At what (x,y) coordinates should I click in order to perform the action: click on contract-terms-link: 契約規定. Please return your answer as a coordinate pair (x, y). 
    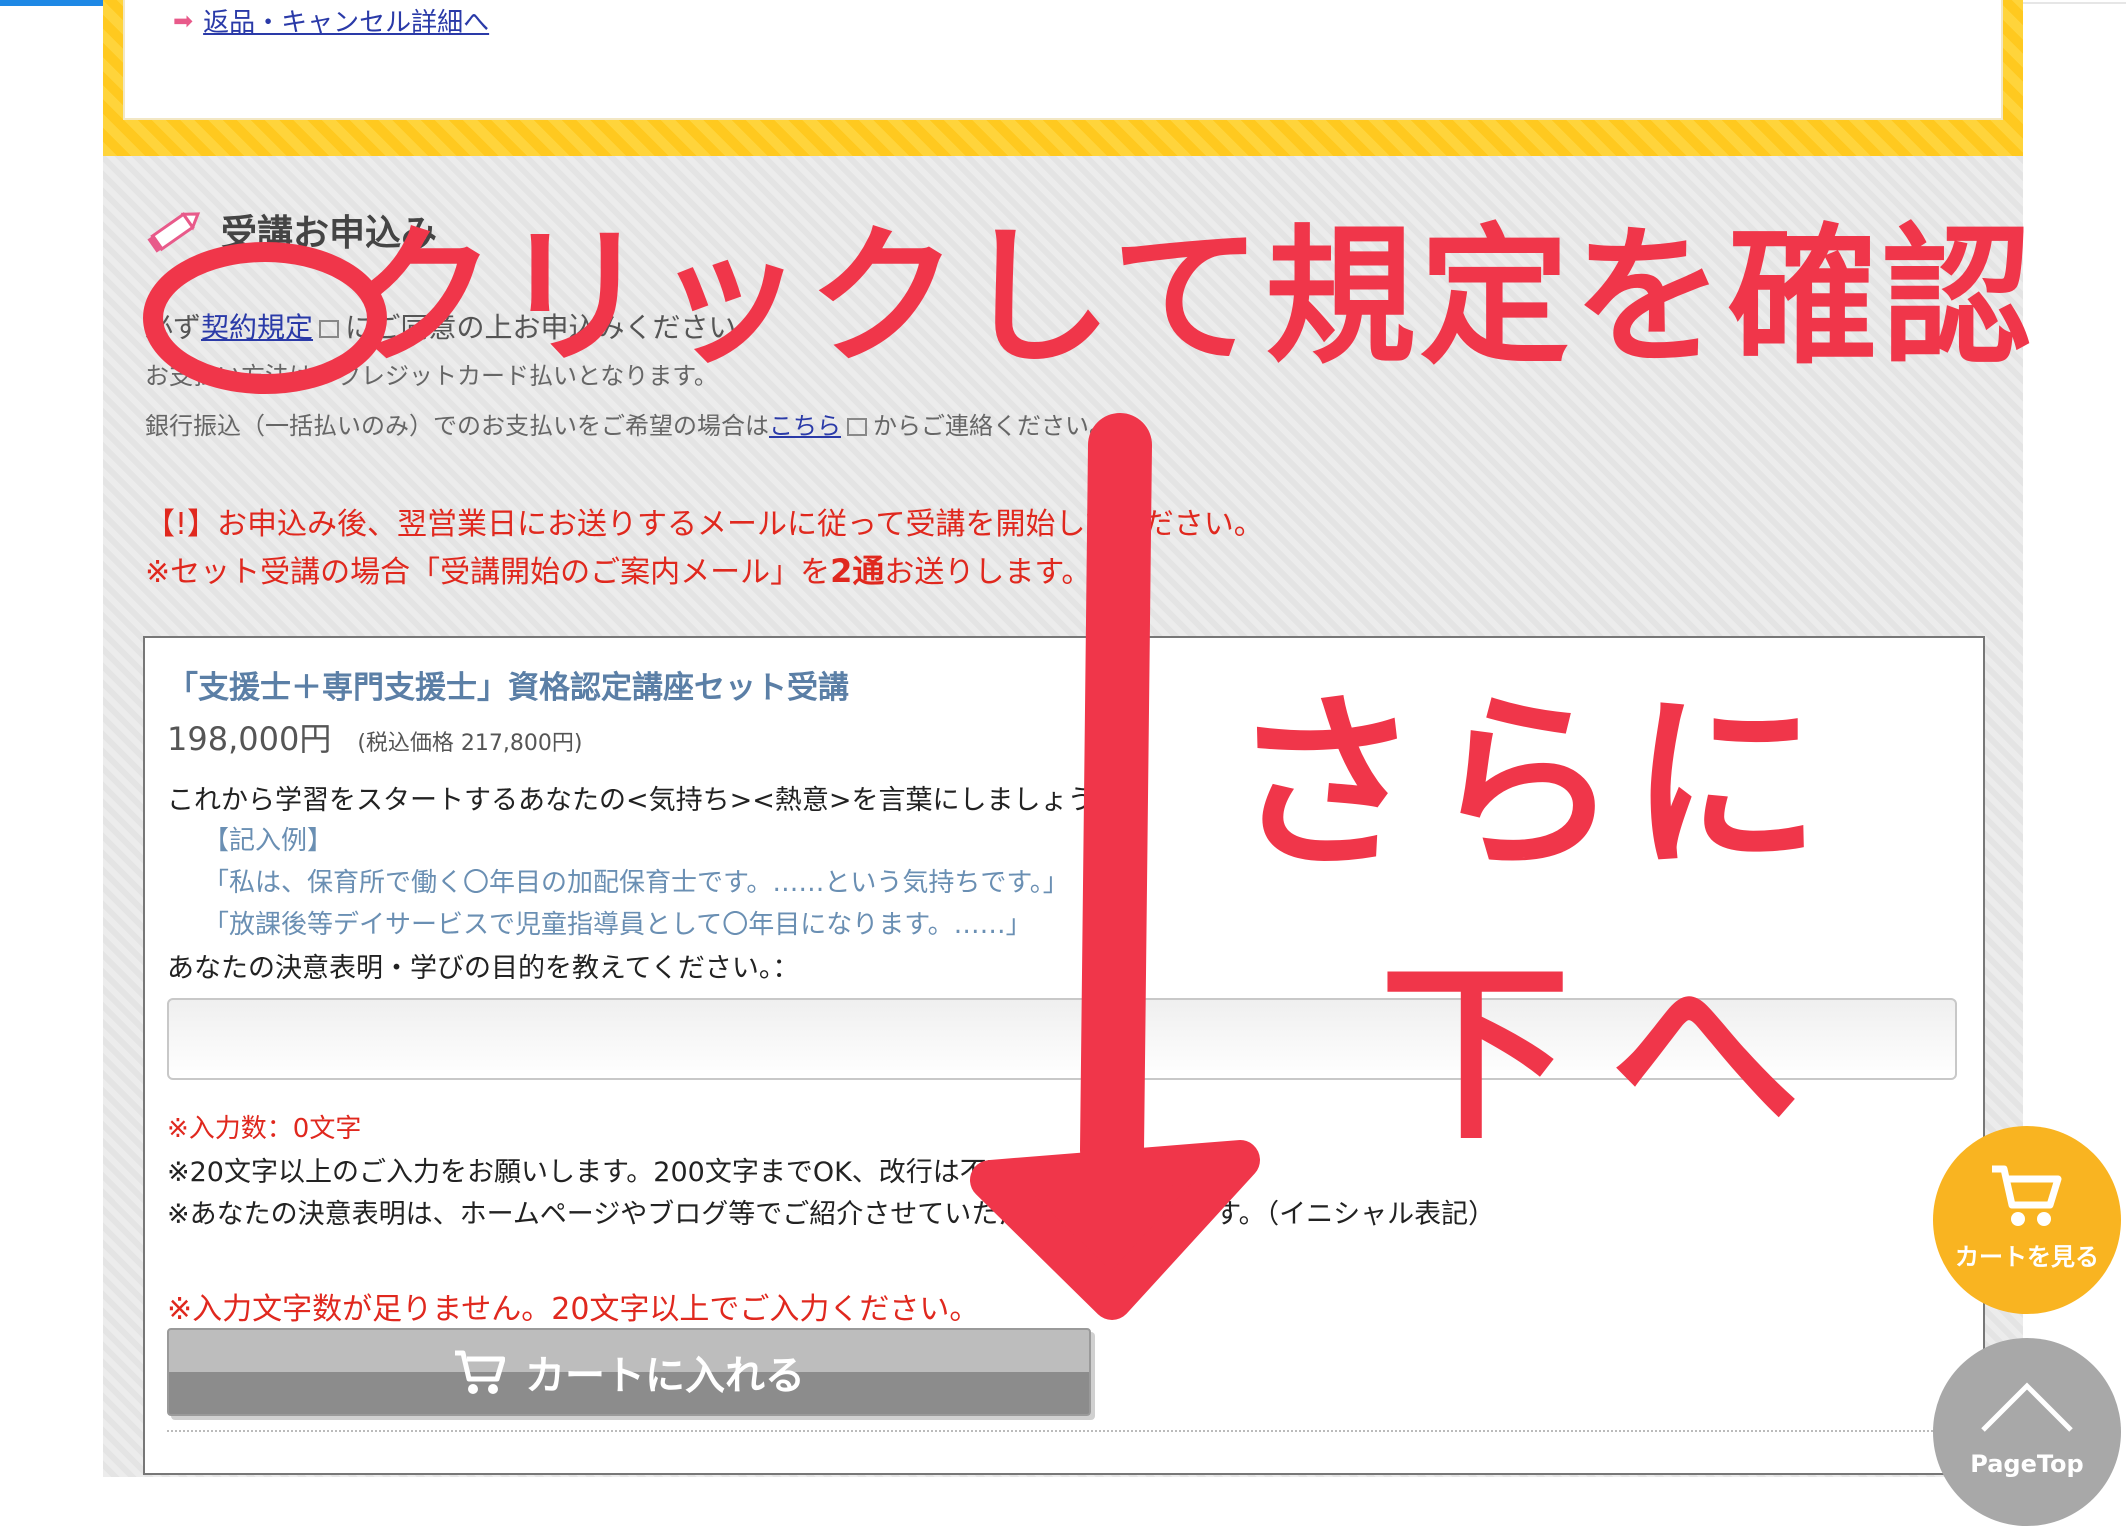
    Looking at the image, I should click on (257, 327).